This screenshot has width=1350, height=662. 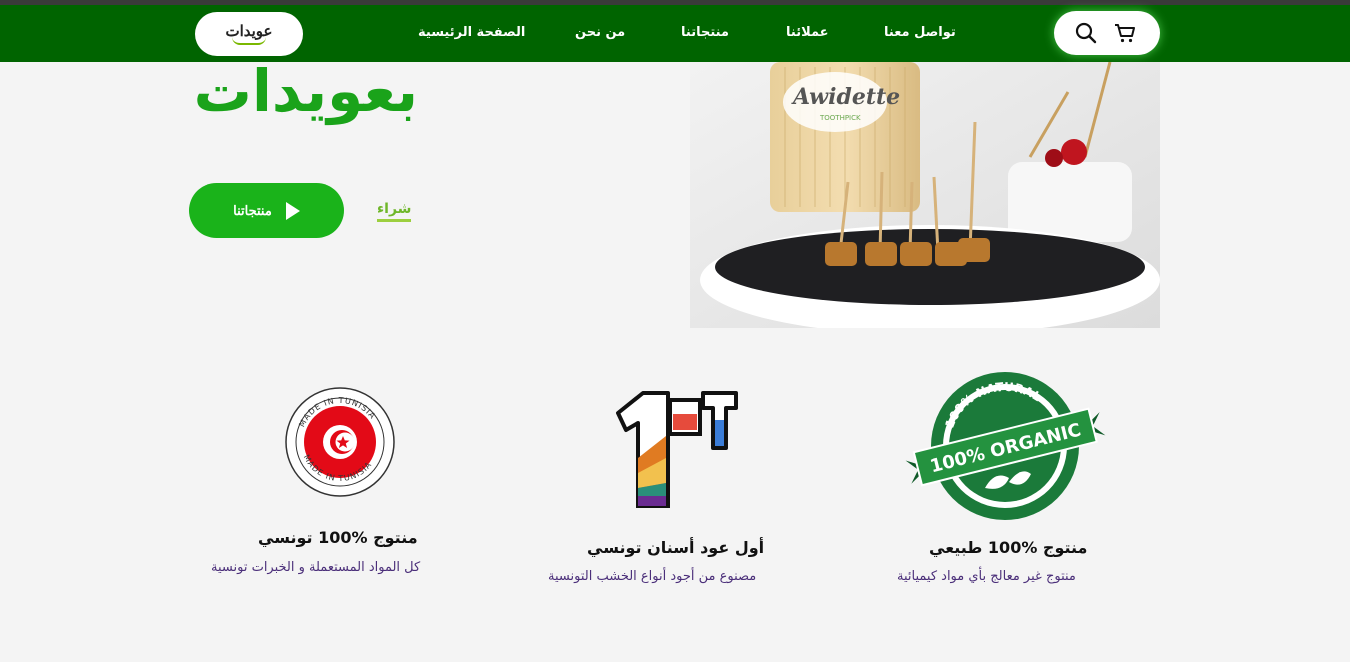 What do you see at coordinates (807, 32) in the screenshot?
I see `nav-link-clients: عملائنا` at bounding box center [807, 32].